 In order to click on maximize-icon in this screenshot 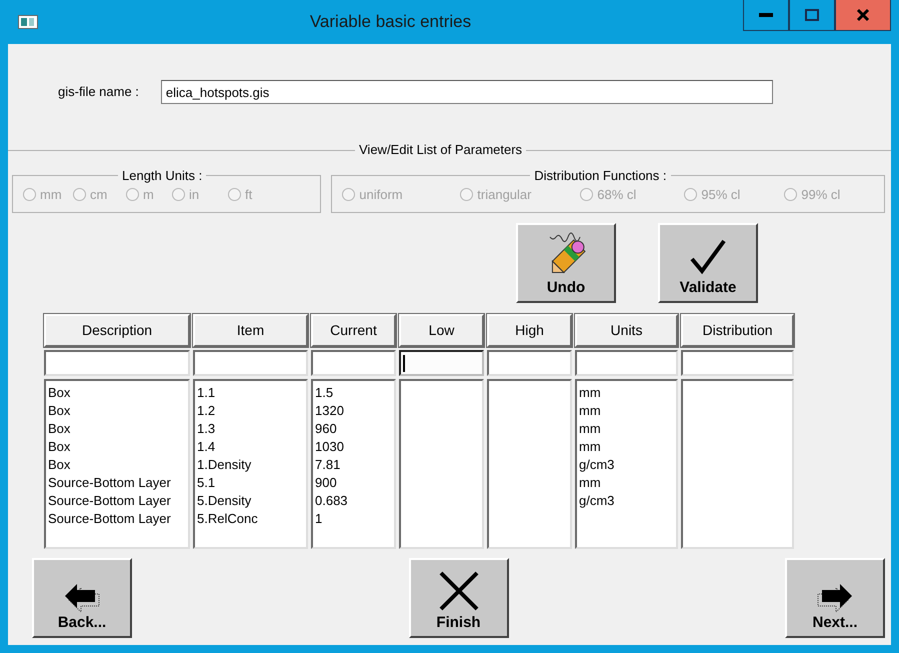, I will do `click(812, 15)`.